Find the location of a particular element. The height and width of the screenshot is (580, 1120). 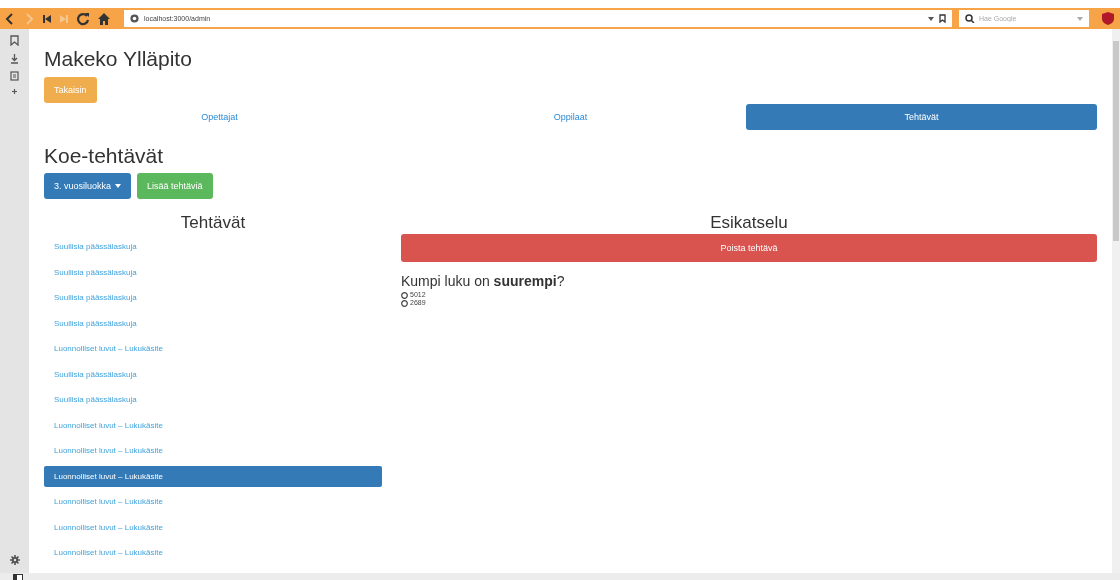

tasks-heading: Tehtävät is located at coordinates (213, 223).